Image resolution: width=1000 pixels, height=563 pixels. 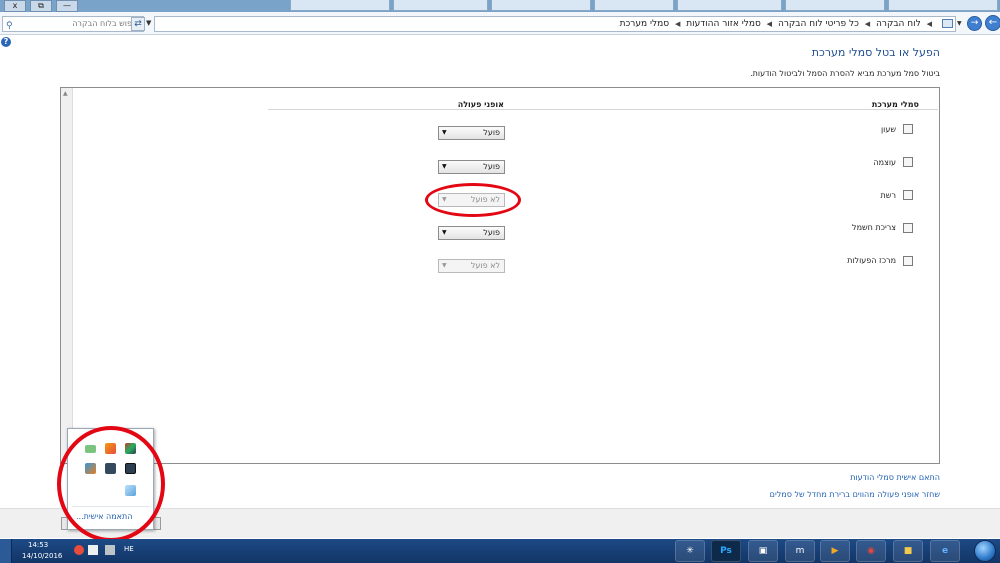 I want to click on breadcrumb-item: כל פריטי לוח הבקרה, so click(x=818, y=24).